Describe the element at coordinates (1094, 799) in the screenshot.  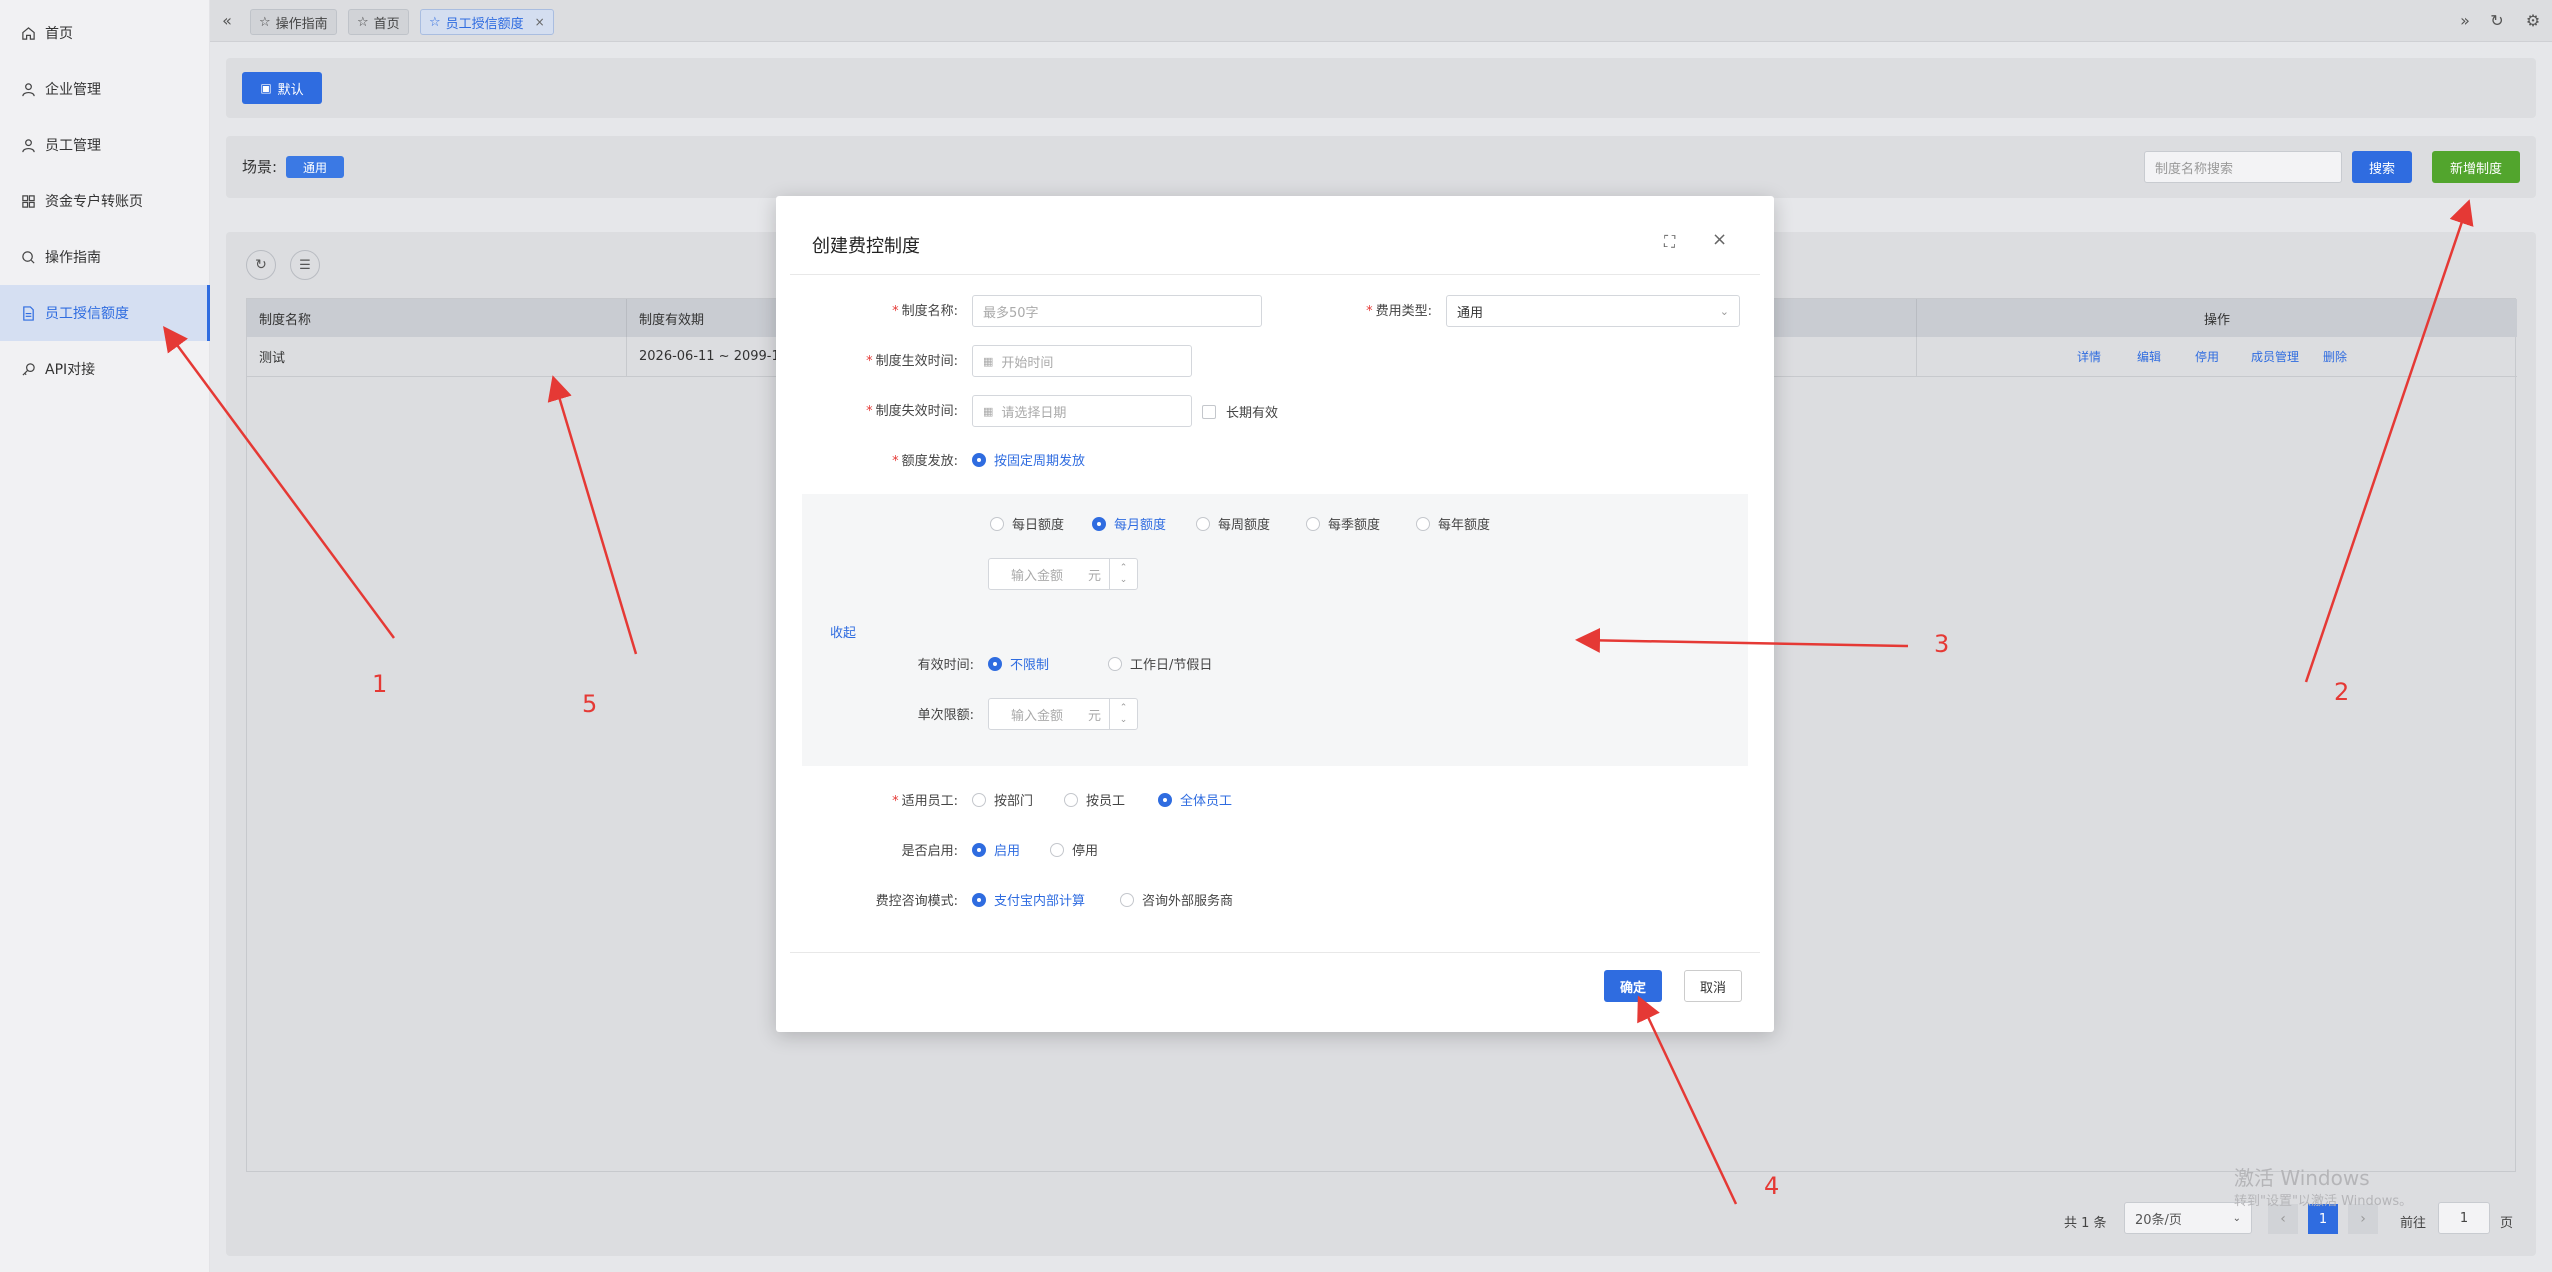
I see `employees-by-employee-radio: 按员工` at that location.